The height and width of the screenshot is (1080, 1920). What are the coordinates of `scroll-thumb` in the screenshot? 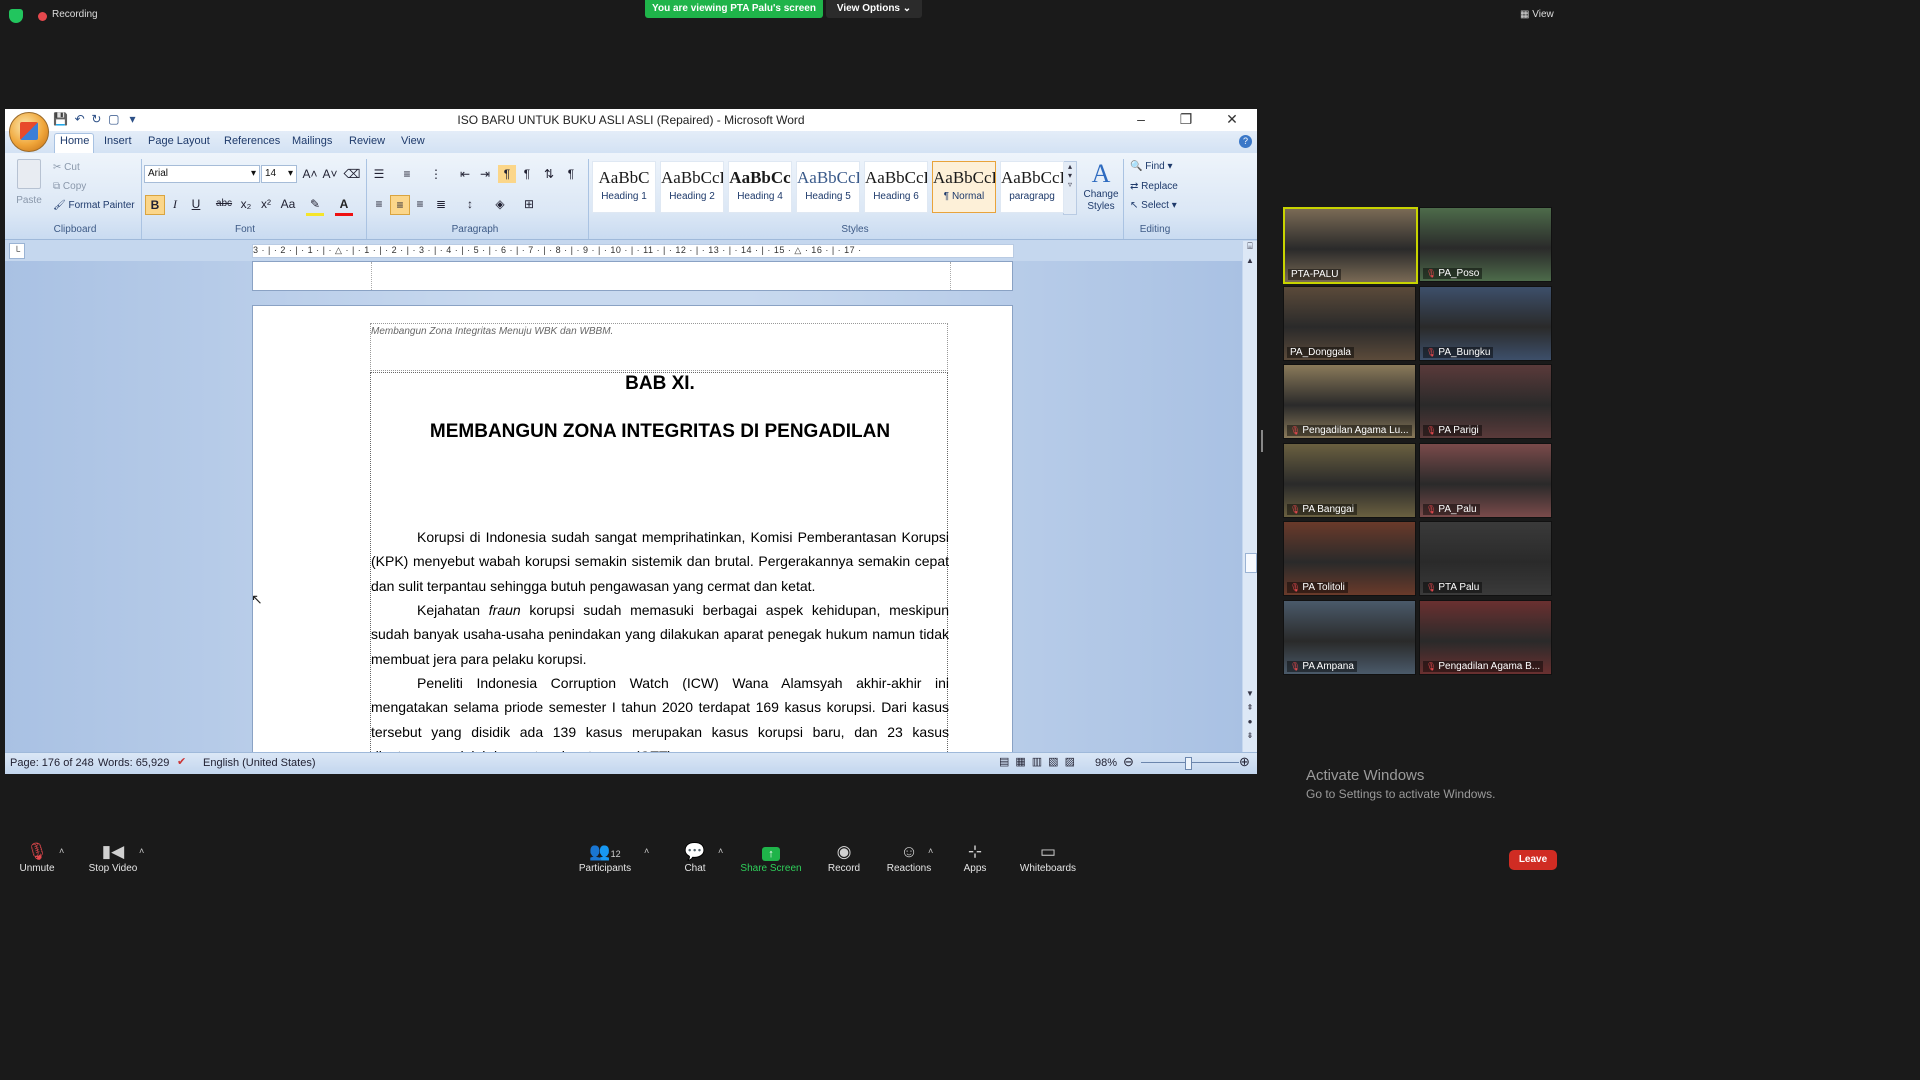 It's located at (1251, 563).